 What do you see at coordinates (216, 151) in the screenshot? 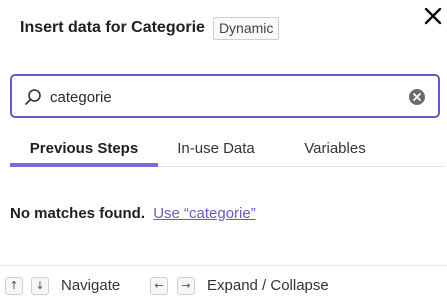
I see `tab-in-use-data: In-use Data` at bounding box center [216, 151].